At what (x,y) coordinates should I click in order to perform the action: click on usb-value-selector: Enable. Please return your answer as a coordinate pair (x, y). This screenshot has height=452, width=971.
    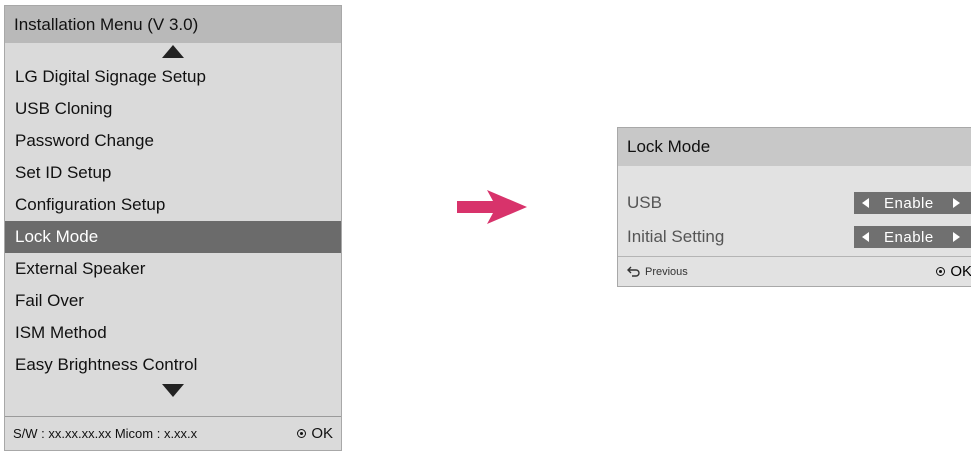
    Looking at the image, I should click on (912, 203).